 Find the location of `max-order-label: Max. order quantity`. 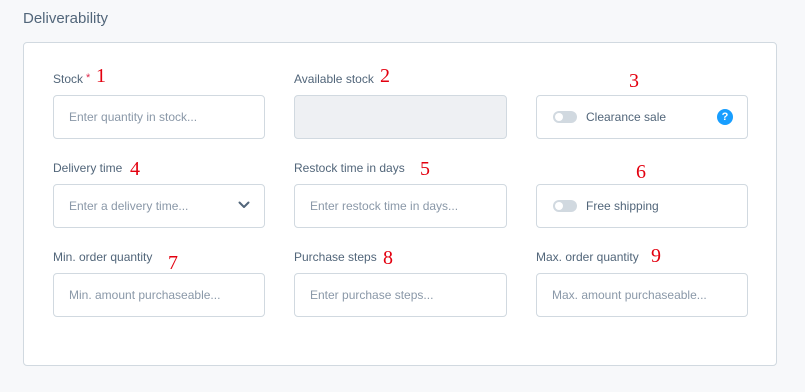

max-order-label: Max. order quantity is located at coordinates (587, 257).